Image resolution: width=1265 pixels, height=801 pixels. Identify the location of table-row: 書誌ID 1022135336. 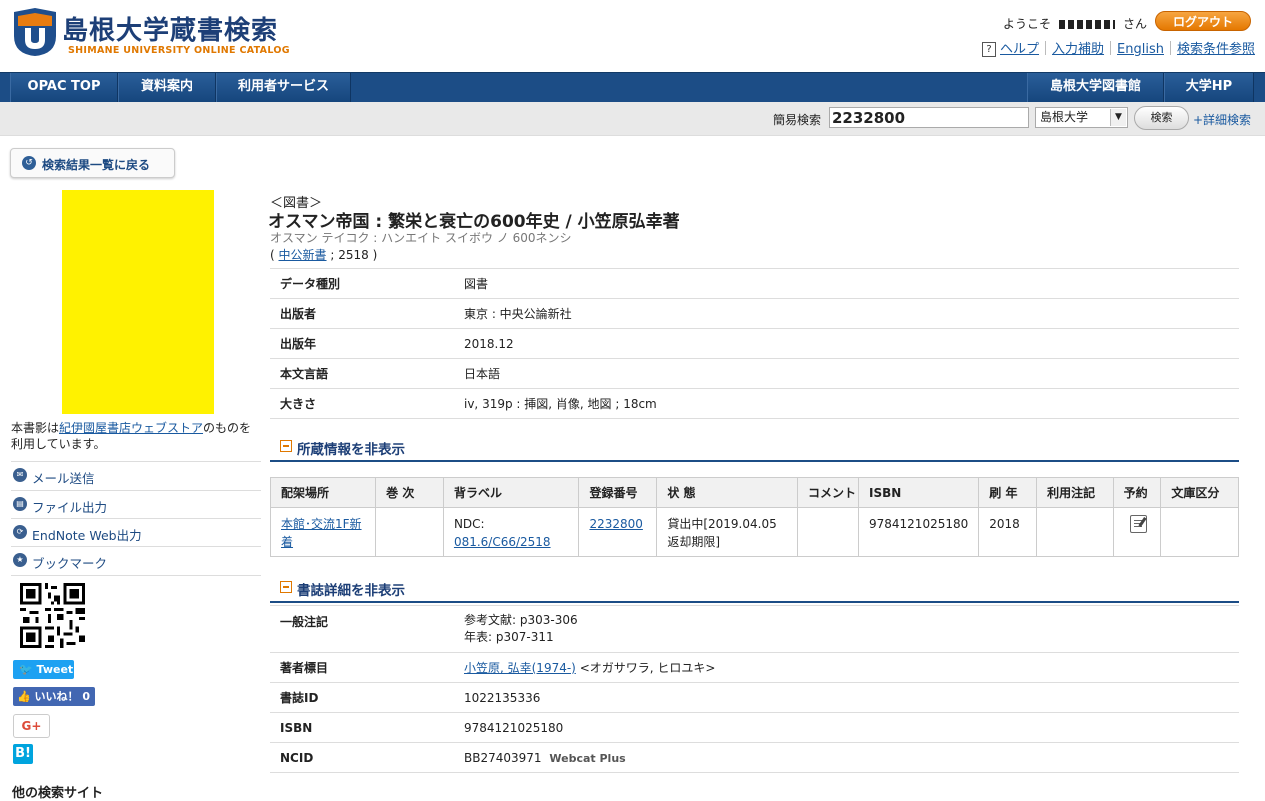
(754, 697).